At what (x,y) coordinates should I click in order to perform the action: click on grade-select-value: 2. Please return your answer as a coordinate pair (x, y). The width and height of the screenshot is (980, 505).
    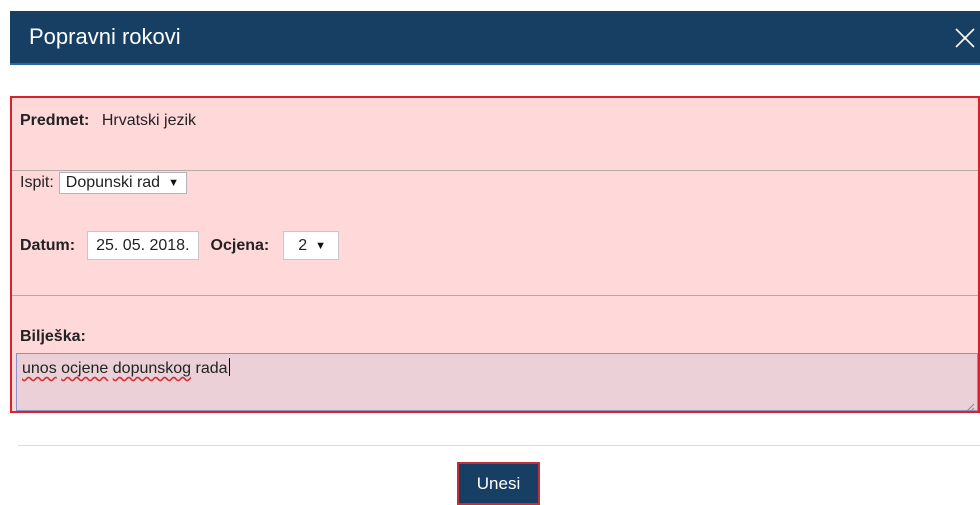
    Looking at the image, I should click on (303, 245).